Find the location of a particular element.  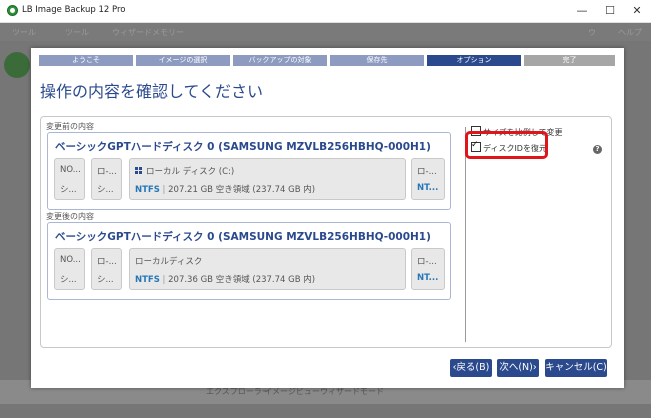

back-button: ‹戻る(B) is located at coordinates (471, 368).